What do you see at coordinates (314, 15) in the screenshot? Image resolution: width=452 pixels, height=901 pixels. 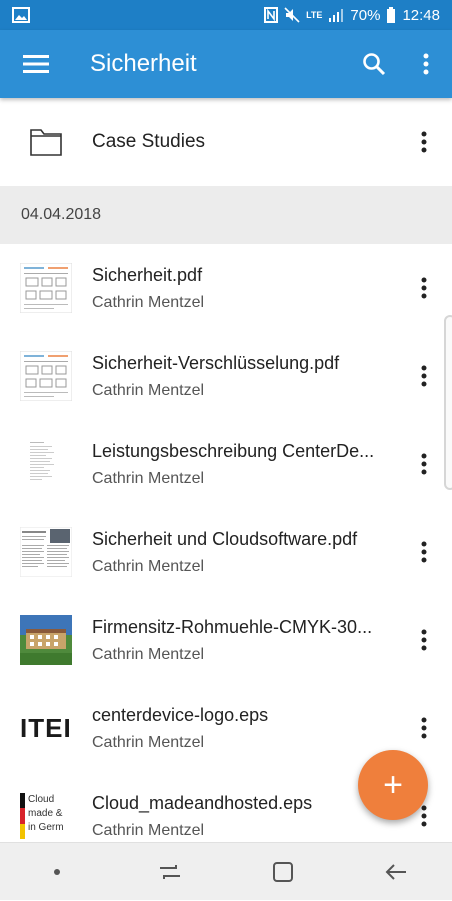 I see `network-type: LTE` at bounding box center [314, 15].